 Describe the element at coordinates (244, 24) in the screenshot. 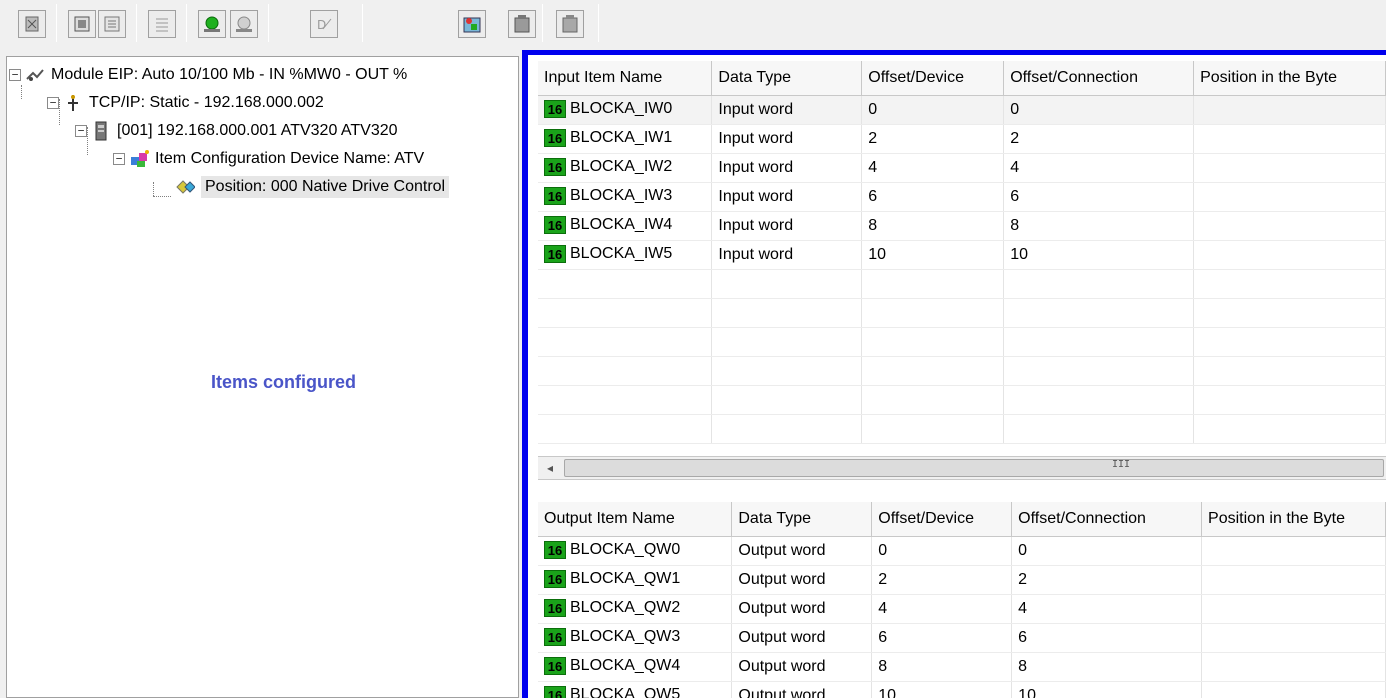

I see `offline-button` at that location.